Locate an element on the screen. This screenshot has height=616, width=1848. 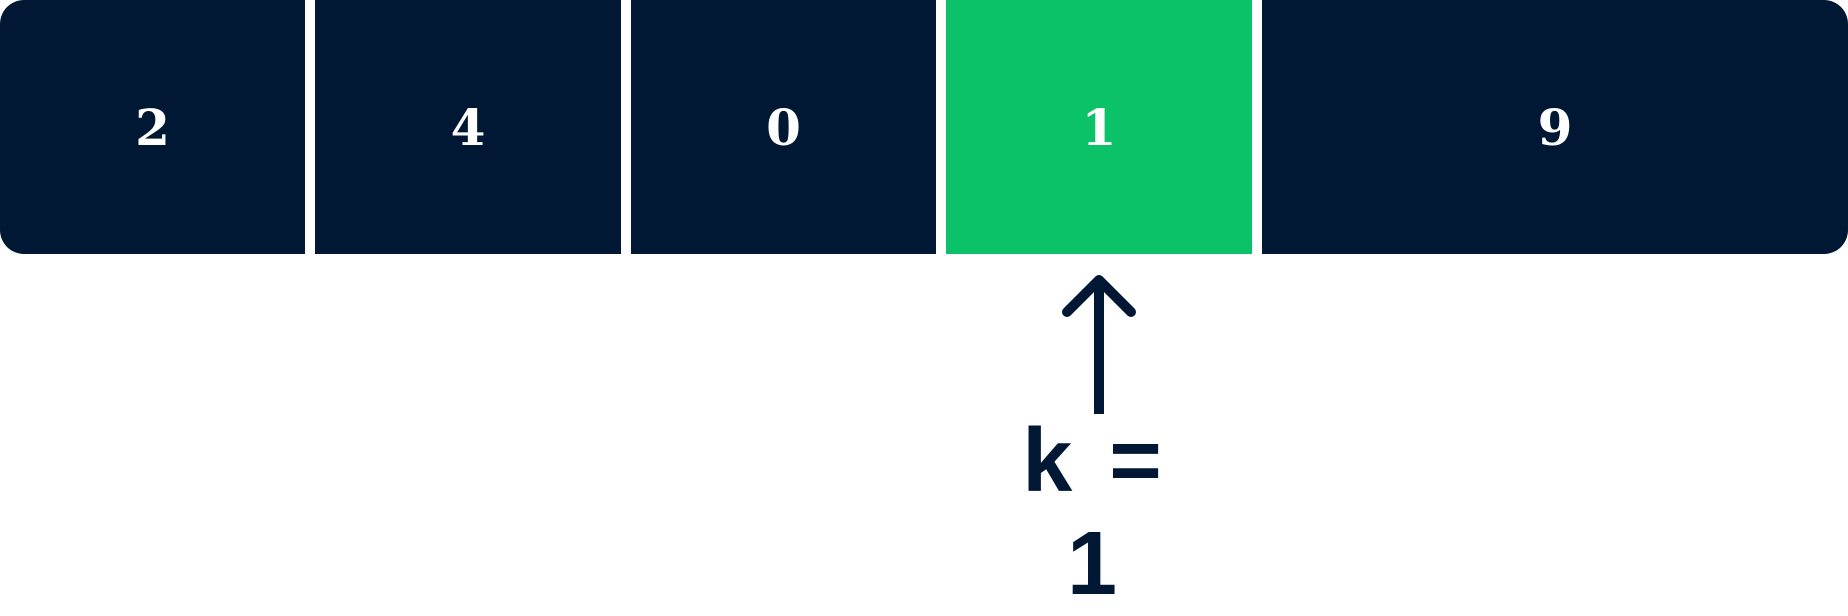
arrow-up-icon is located at coordinates (1099, 344).